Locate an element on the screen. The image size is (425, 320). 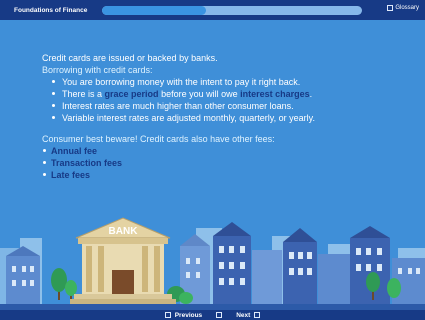
pager-indicator is located at coordinates (219, 315).